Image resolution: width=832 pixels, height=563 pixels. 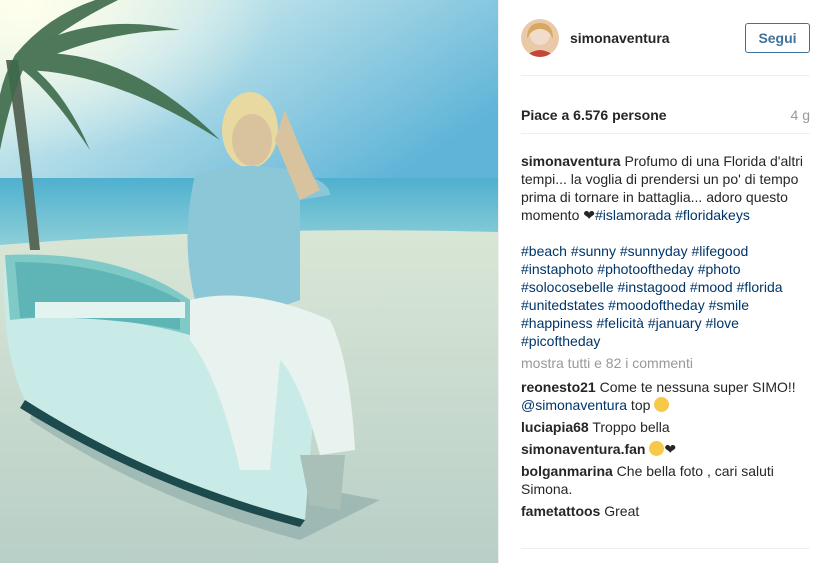 What do you see at coordinates (629, 427) in the screenshot?
I see `comment-text: Troppo bella` at bounding box center [629, 427].